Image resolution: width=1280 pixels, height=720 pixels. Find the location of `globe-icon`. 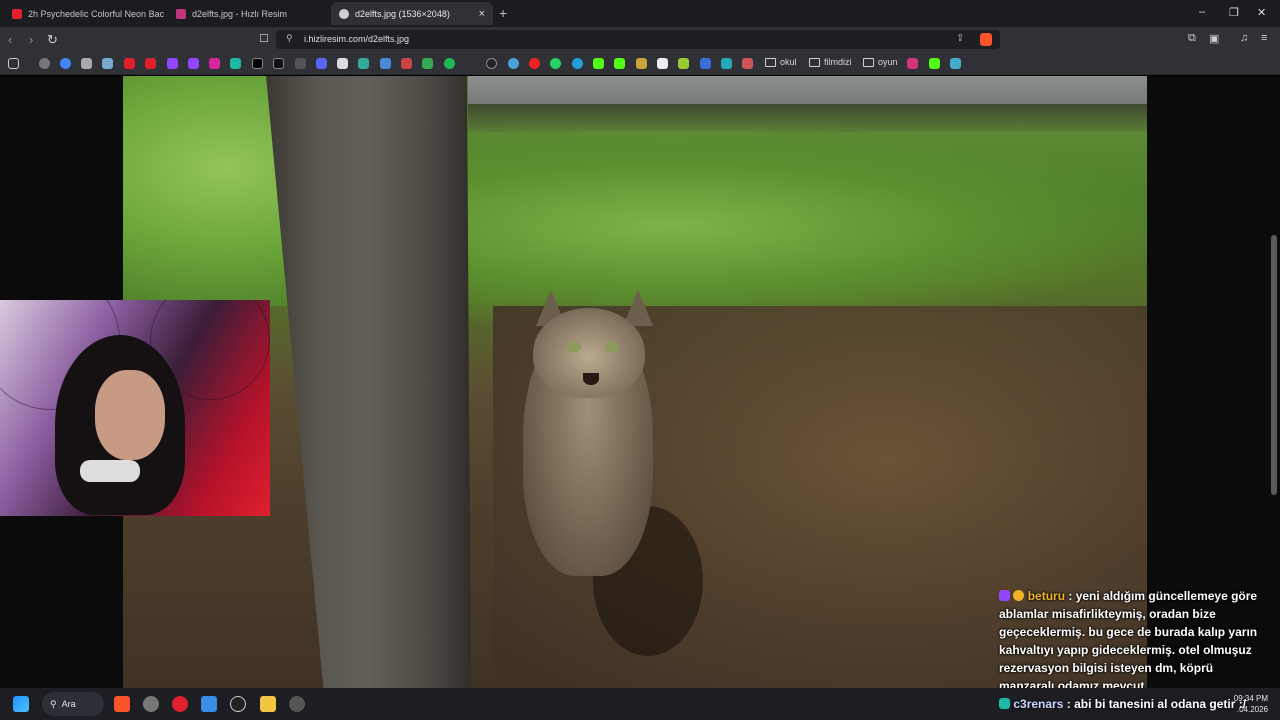

globe-icon is located at coordinates (344, 13).